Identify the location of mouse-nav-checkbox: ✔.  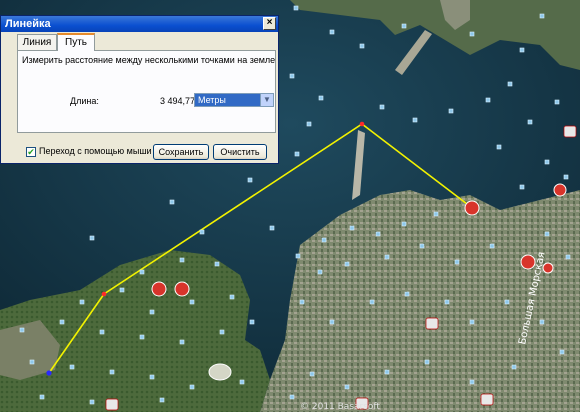
(31, 152).